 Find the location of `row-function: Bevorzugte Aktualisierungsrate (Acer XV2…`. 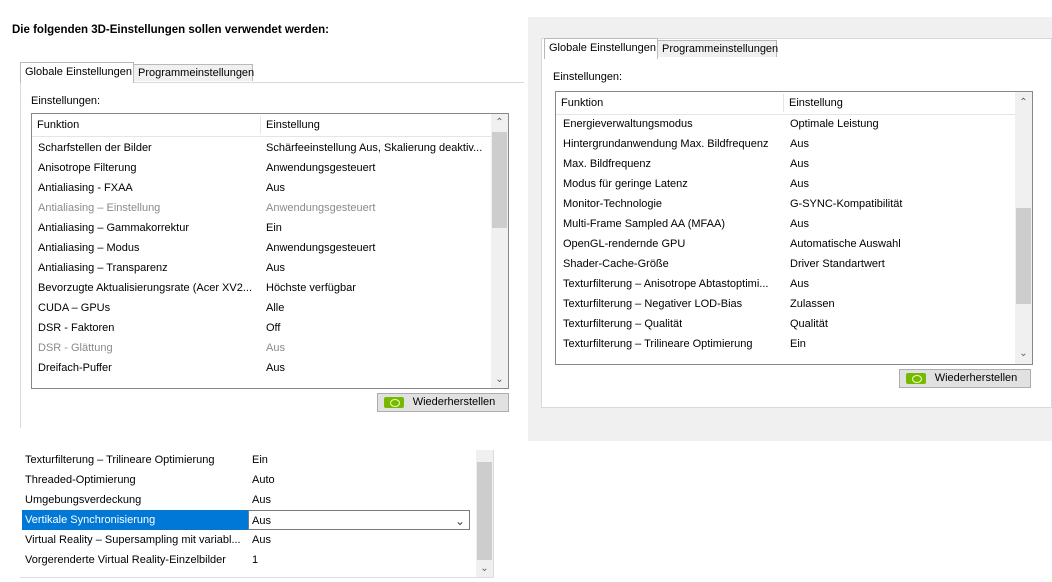

row-function: Bevorzugte Aktualisierungsrate (Acer XV2… is located at coordinates (145, 288).